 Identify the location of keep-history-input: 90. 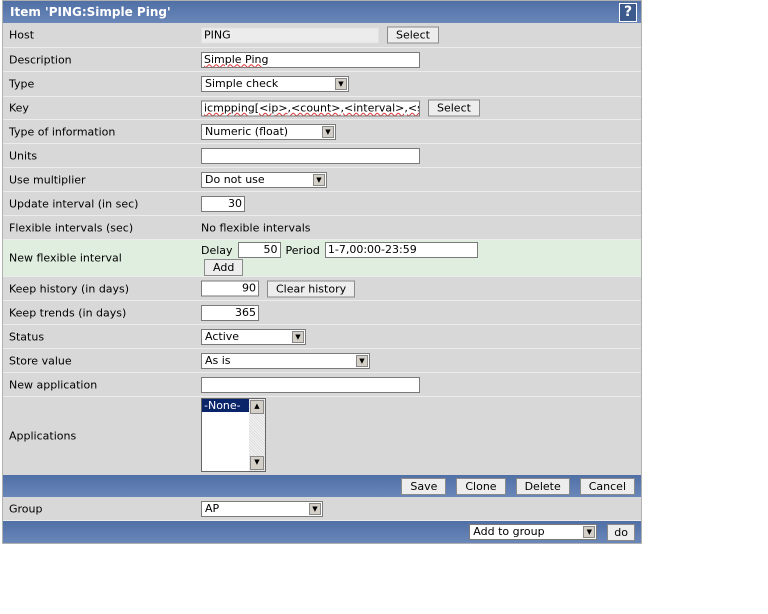
(230, 288).